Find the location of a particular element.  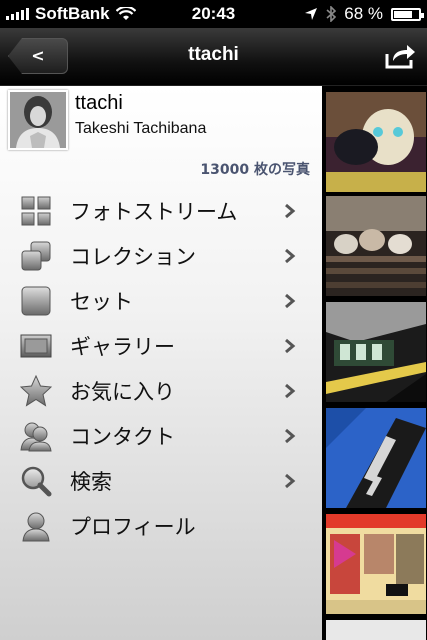

navigation-bar: < ttachi is located at coordinates (213, 57).